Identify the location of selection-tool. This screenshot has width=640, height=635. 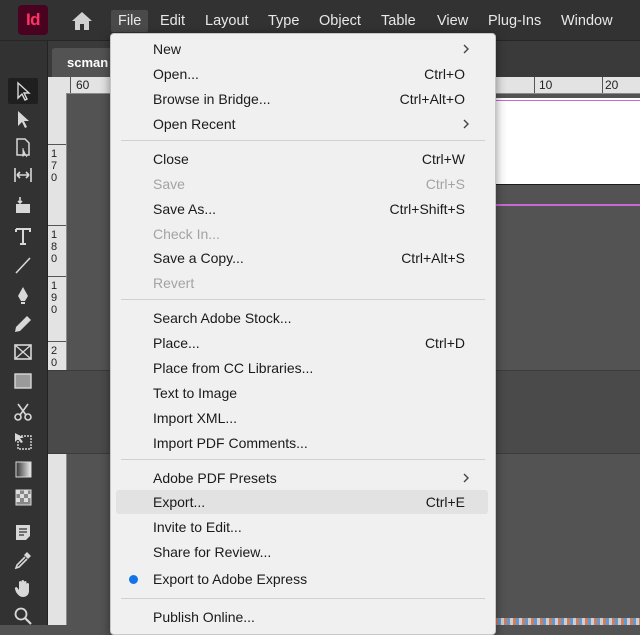
(23, 91).